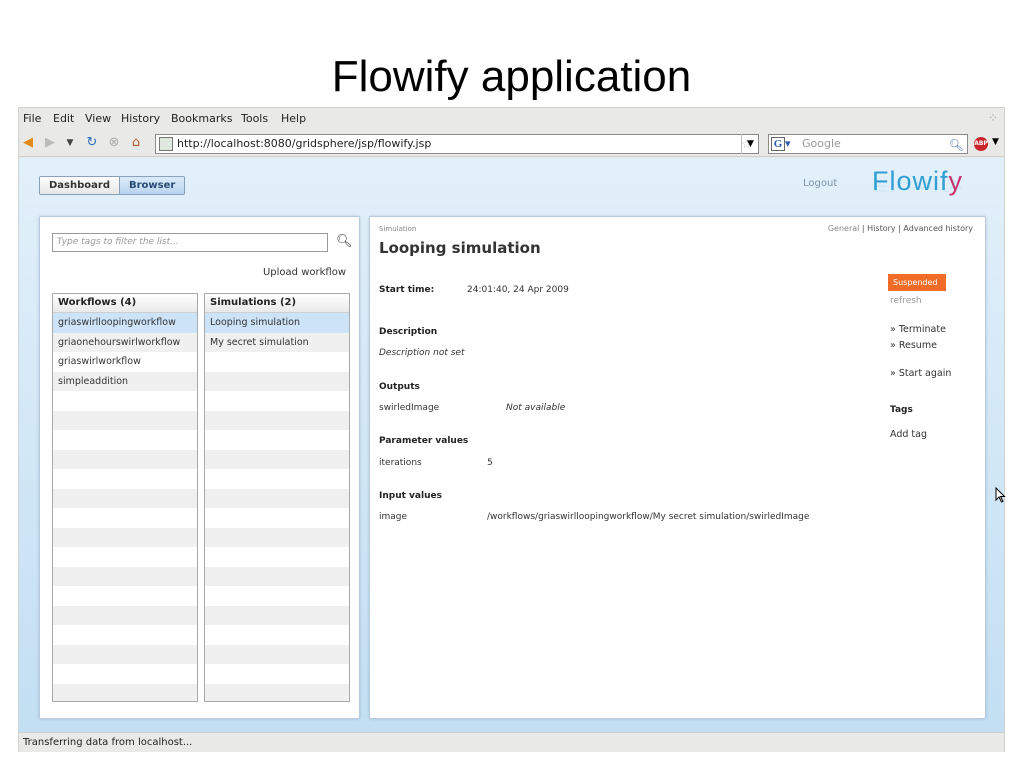 This screenshot has height=767, width=1023. What do you see at coordinates (820, 183) in the screenshot?
I see `logout-link: Logout` at bounding box center [820, 183].